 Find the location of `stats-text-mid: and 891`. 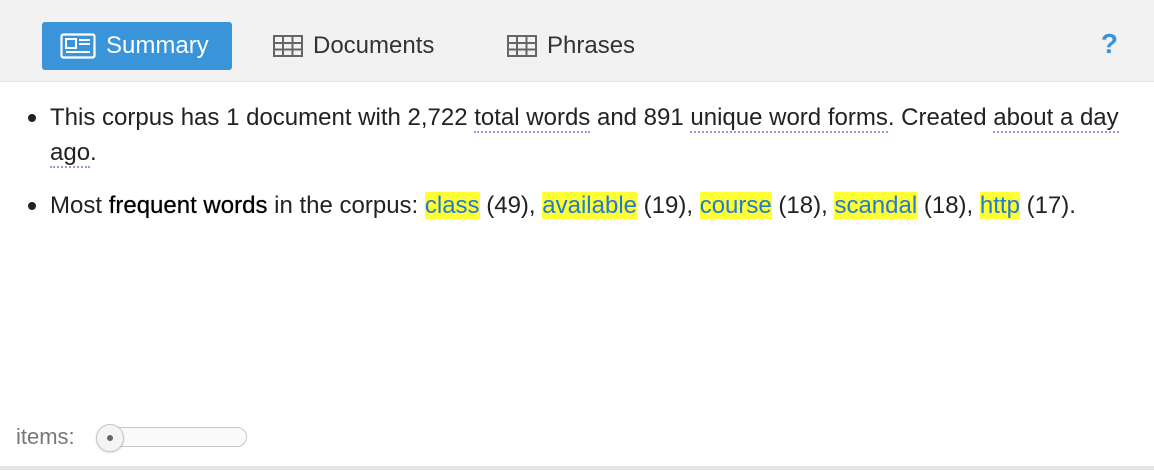

stats-text-mid: and 891 is located at coordinates (640, 117).